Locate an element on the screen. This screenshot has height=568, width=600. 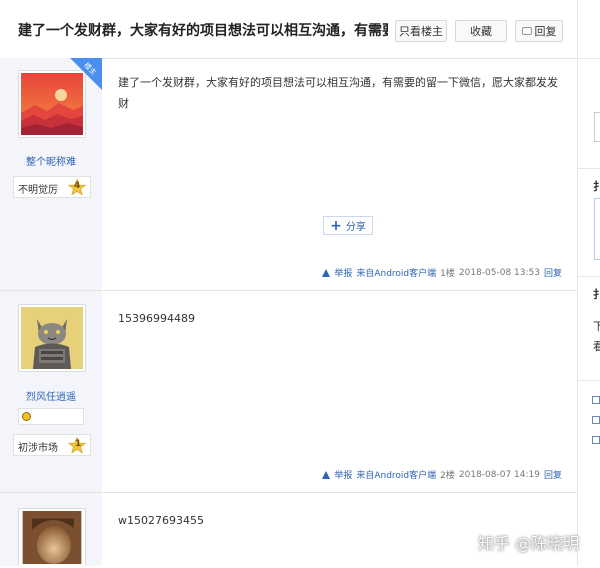
watermark: 知乎 @陈晓明 is located at coordinates (529, 543).